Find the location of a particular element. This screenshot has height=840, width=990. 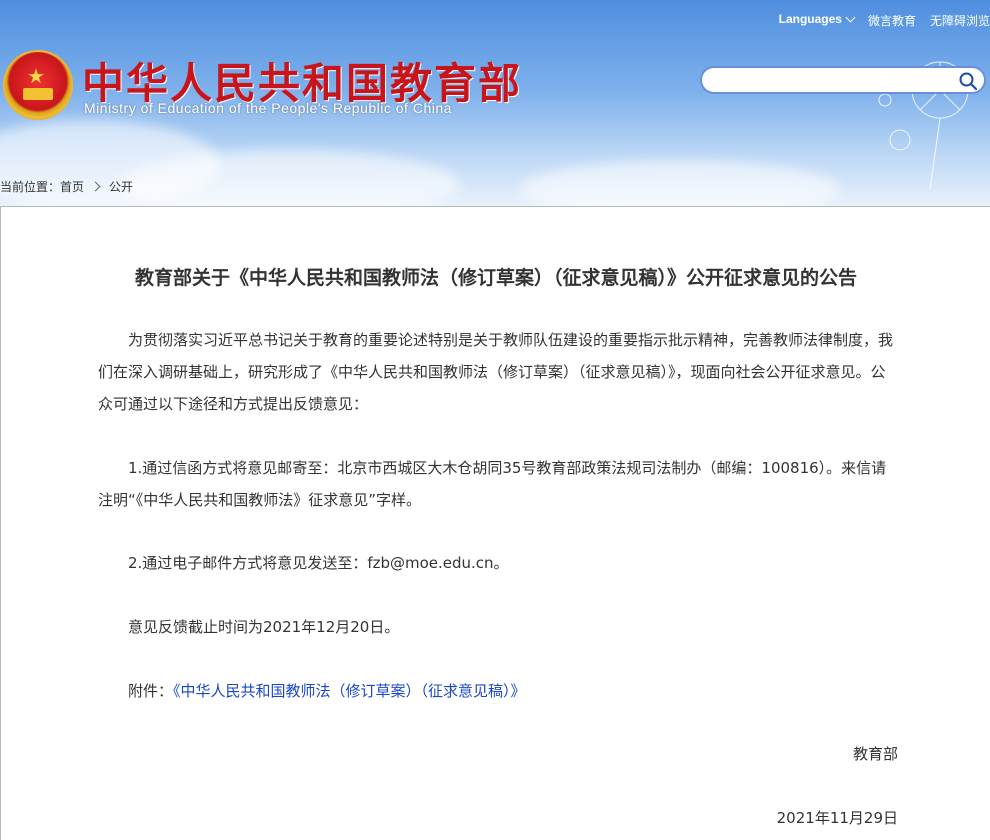

search-input is located at coordinates (836, 82).